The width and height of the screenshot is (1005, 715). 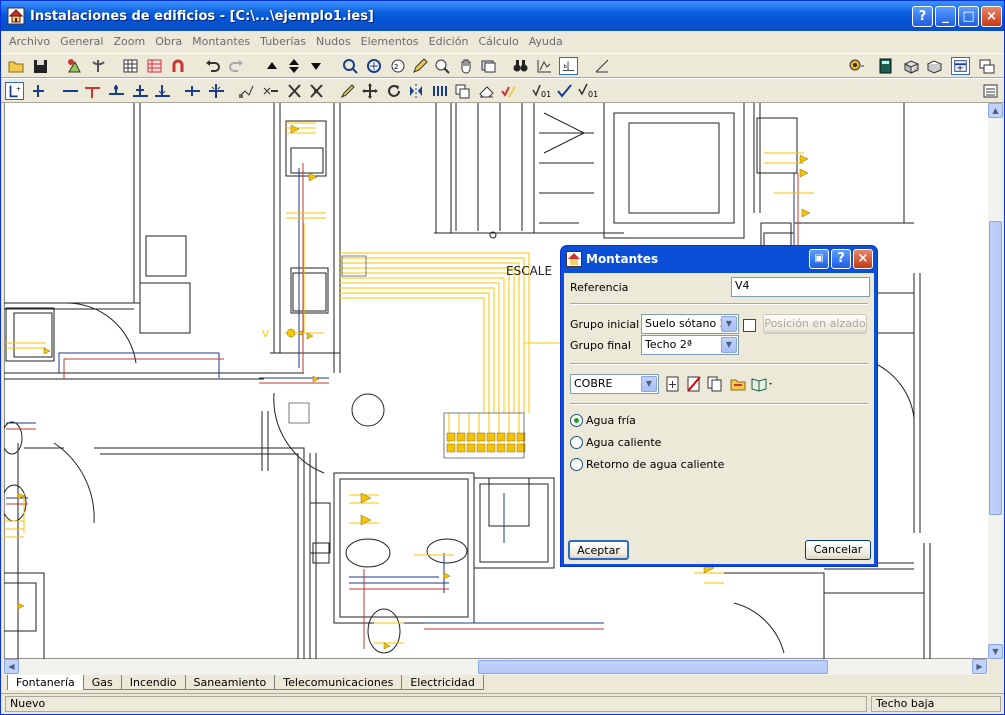 What do you see at coordinates (576, 420) in the screenshot?
I see `radio-agua-fria` at bounding box center [576, 420].